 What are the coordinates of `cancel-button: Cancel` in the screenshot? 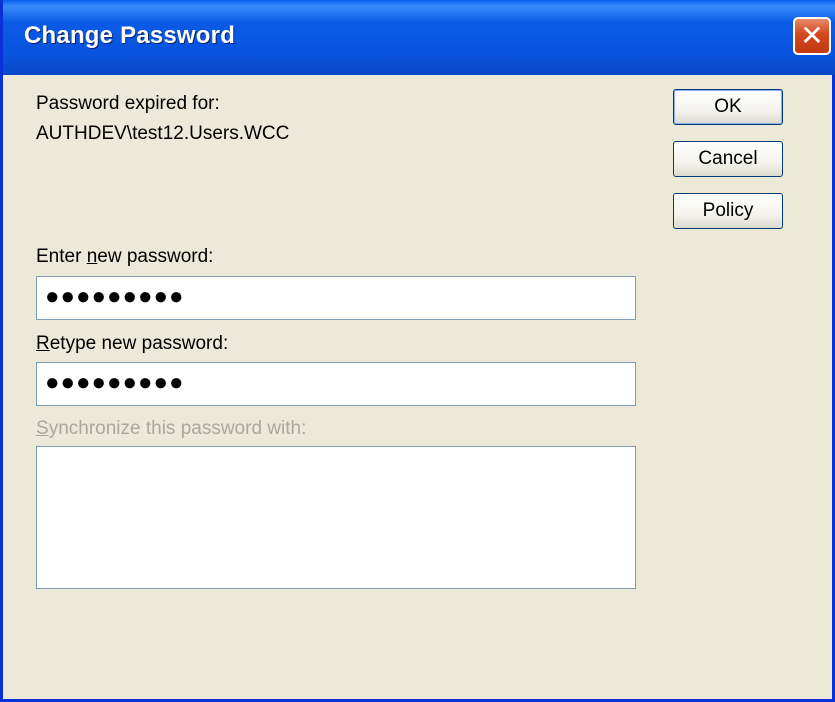 It's located at (728, 159).